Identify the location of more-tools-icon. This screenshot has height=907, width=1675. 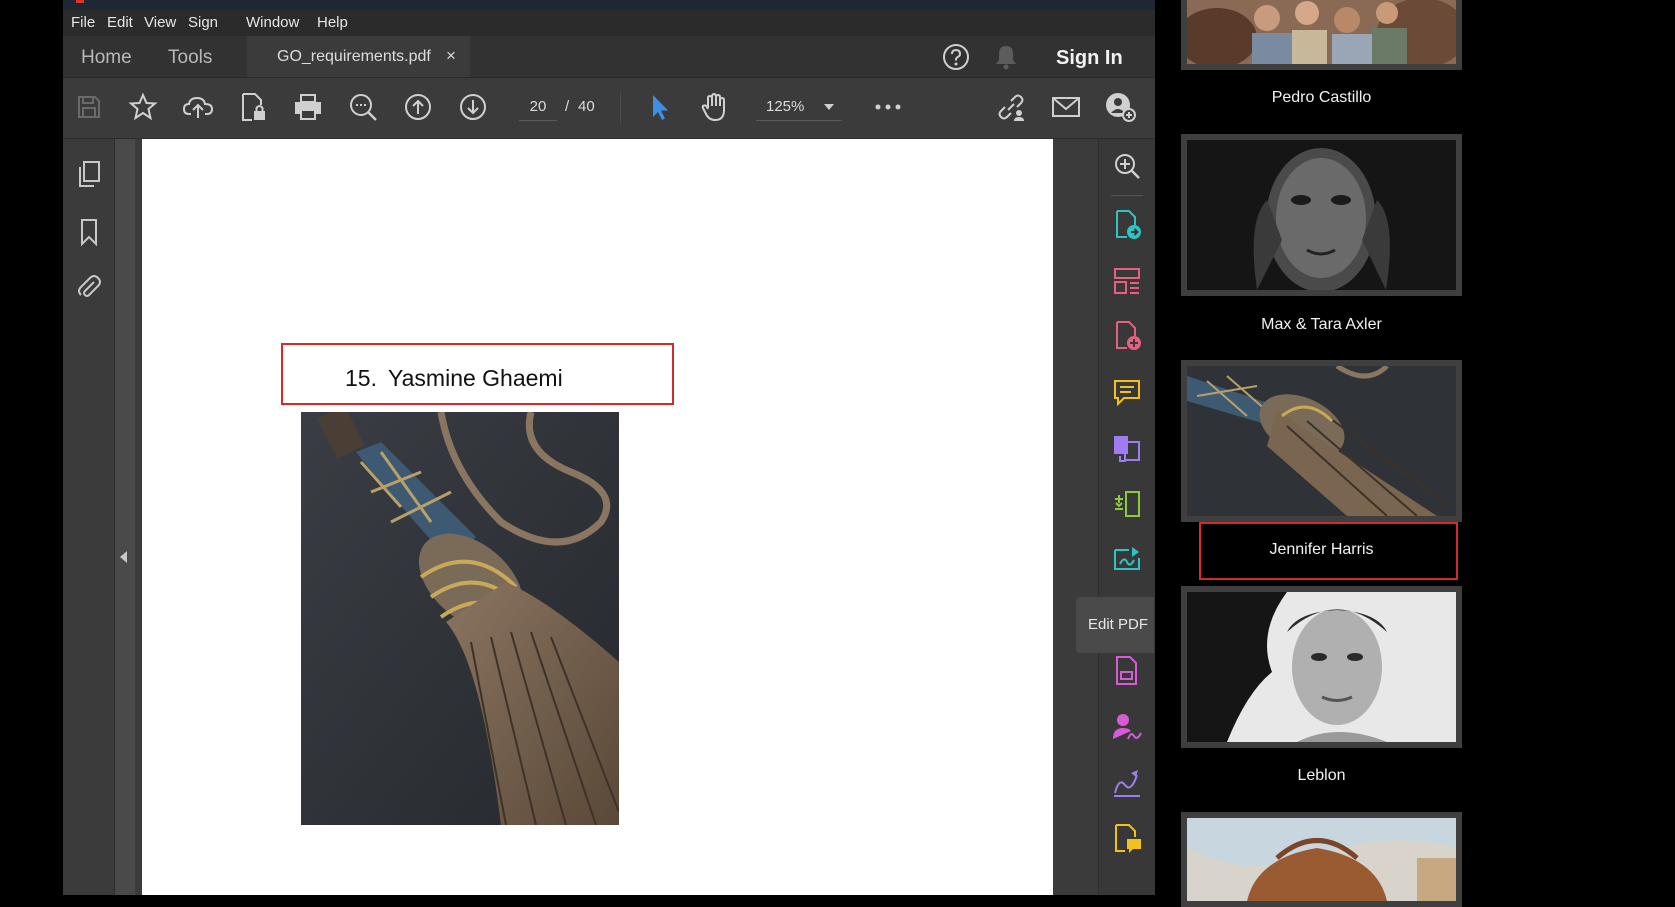
(888, 107).